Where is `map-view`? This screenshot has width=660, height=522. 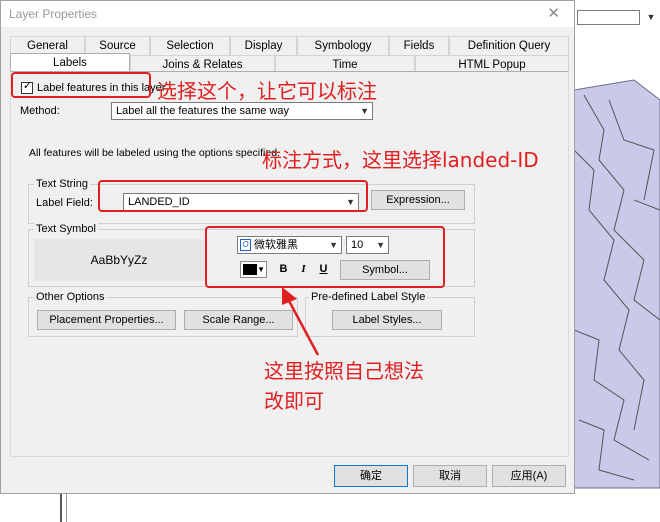 map-view is located at coordinates (617, 261).